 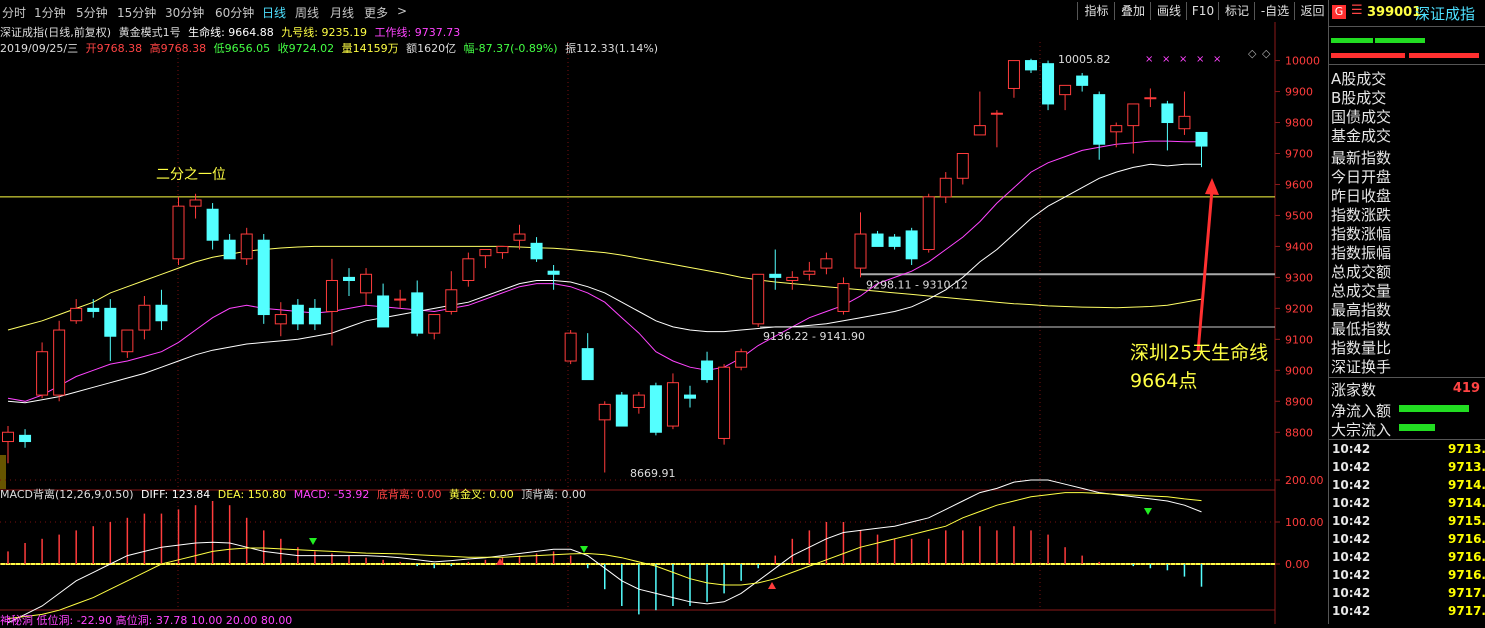 What do you see at coordinates (1361, 430) in the screenshot?
I see `block-inflow-label: 大宗流入` at bounding box center [1361, 430].